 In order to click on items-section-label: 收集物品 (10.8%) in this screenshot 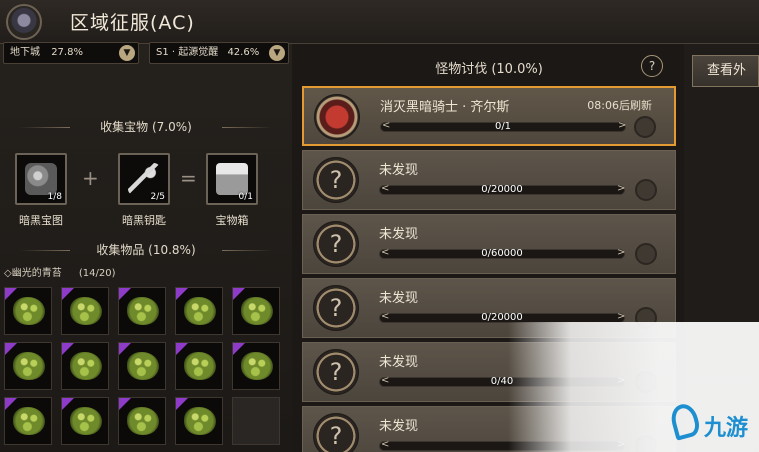, I will do `click(146, 250)`.